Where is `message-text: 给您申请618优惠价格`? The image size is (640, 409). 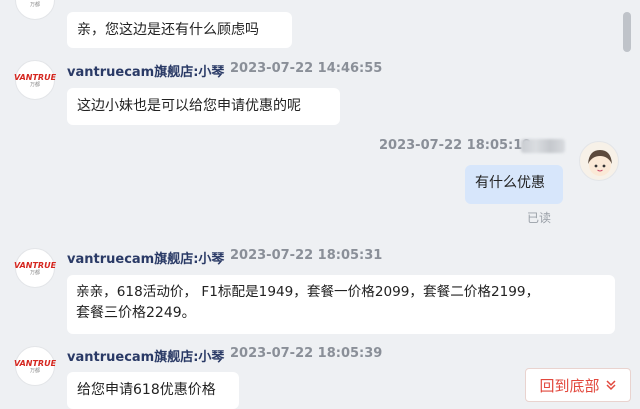
message-text: 给您申请618优惠价格 is located at coordinates (146, 390).